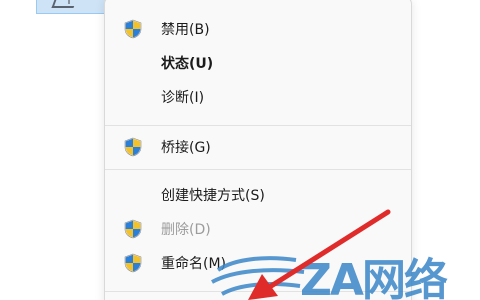 Image resolution: width=480 pixels, height=300 pixels. Describe the element at coordinates (374, 277) in the screenshot. I see `watermark-text: ZA网络` at that location.